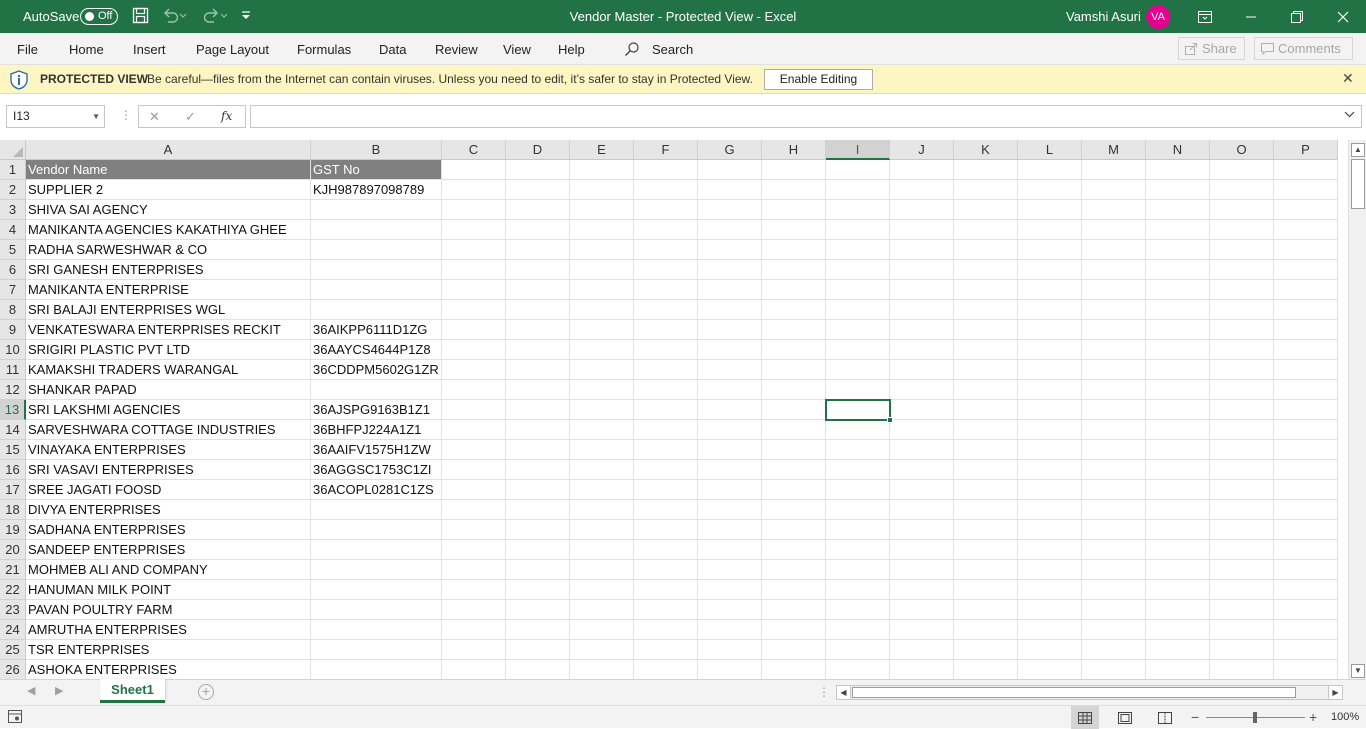  What do you see at coordinates (86, 49) in the screenshot?
I see `tab-home: Home` at bounding box center [86, 49].